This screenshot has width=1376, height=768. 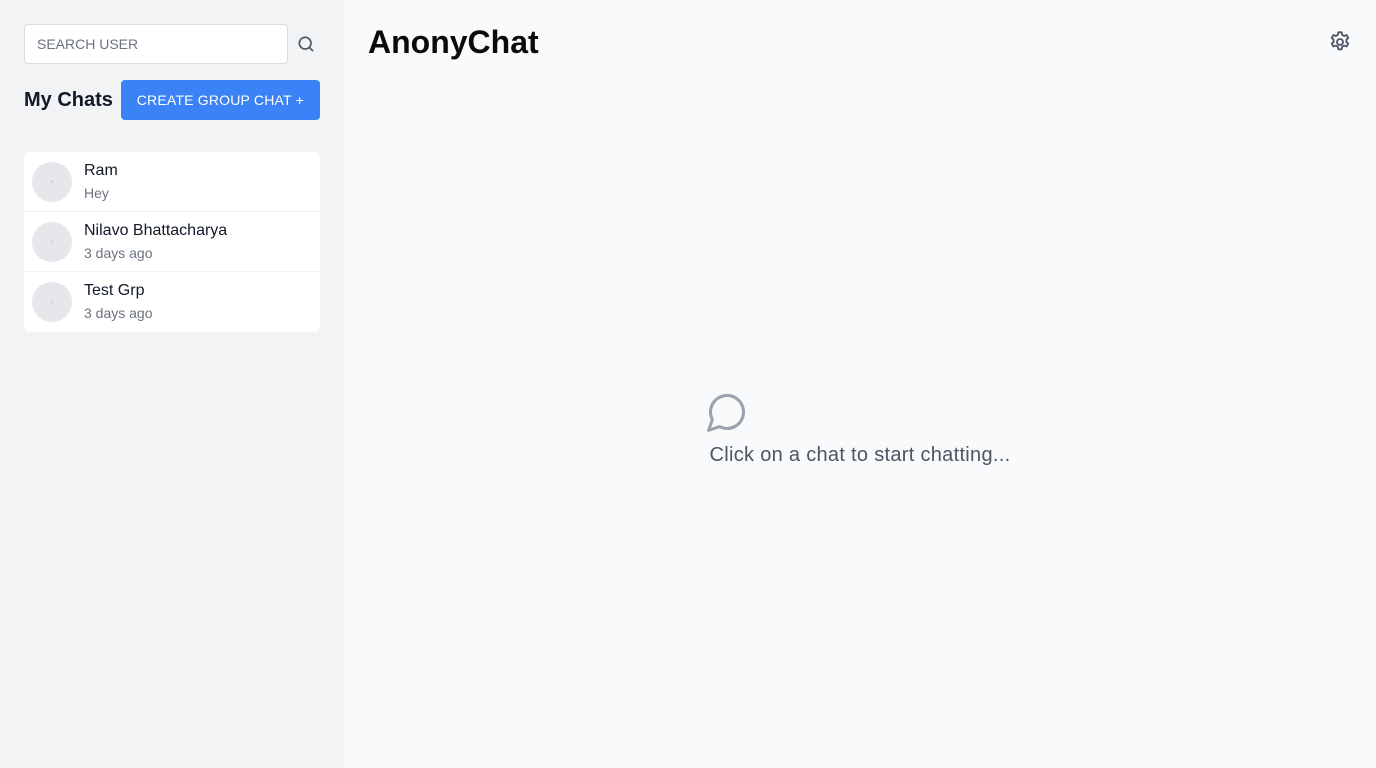 I want to click on chat-name: Test Grp, so click(x=114, y=290).